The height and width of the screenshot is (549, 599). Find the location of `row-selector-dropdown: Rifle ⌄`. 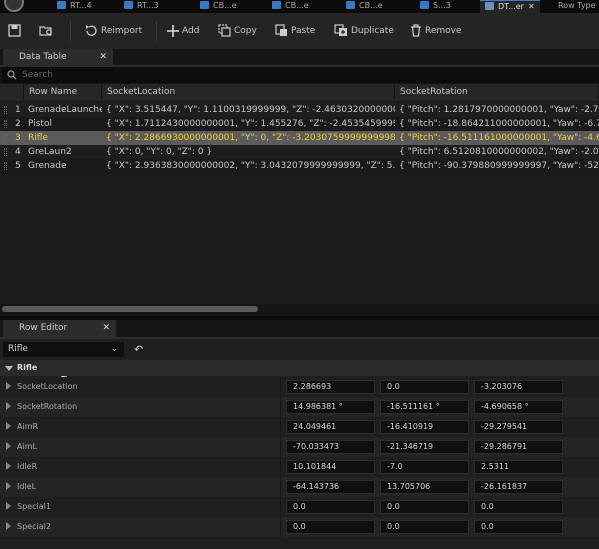

row-selector-dropdown: Rifle ⌄ is located at coordinates (63, 349).